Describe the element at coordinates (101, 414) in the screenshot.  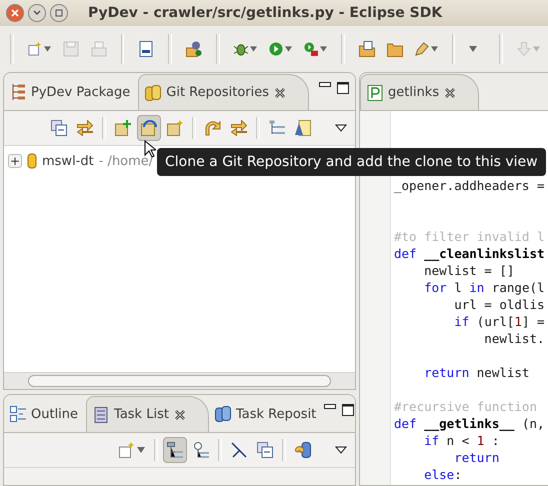
I see `clipboard-icon` at that location.